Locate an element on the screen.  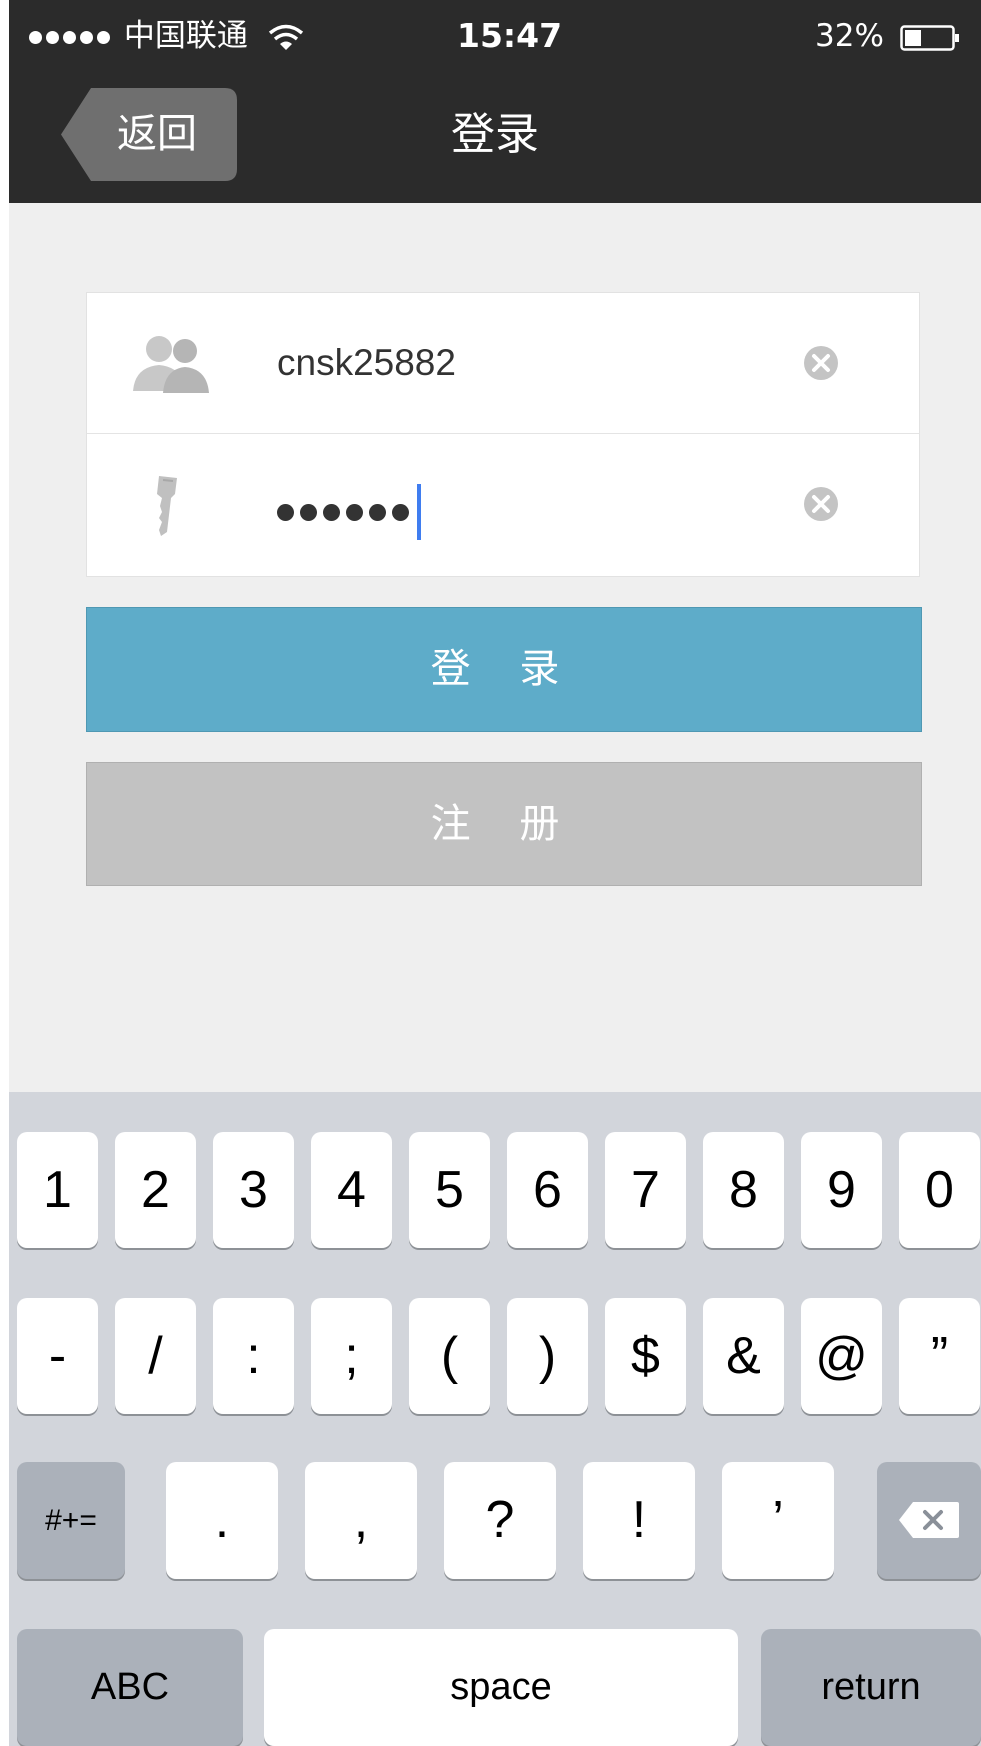
key: 3 is located at coordinates (253, 1190).